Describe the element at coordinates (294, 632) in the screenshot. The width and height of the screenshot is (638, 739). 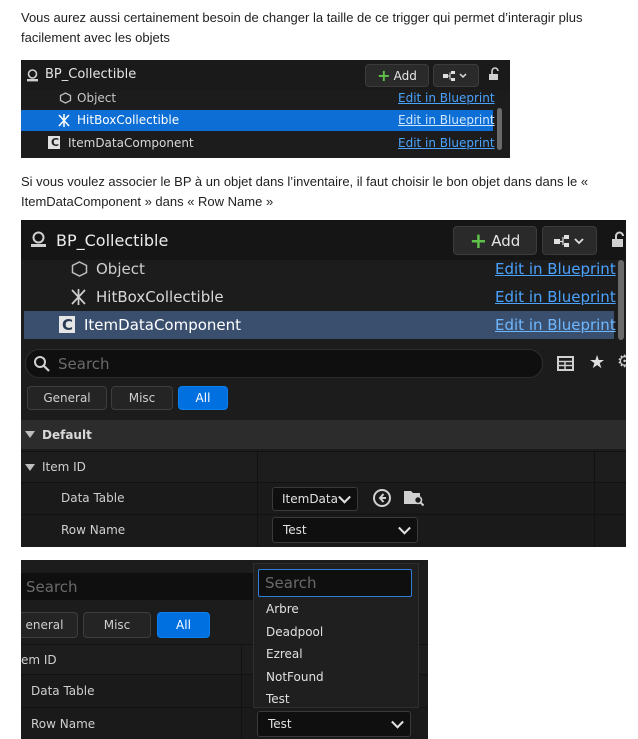
I see `dropdown-option-deadpool: Deadpool` at that location.